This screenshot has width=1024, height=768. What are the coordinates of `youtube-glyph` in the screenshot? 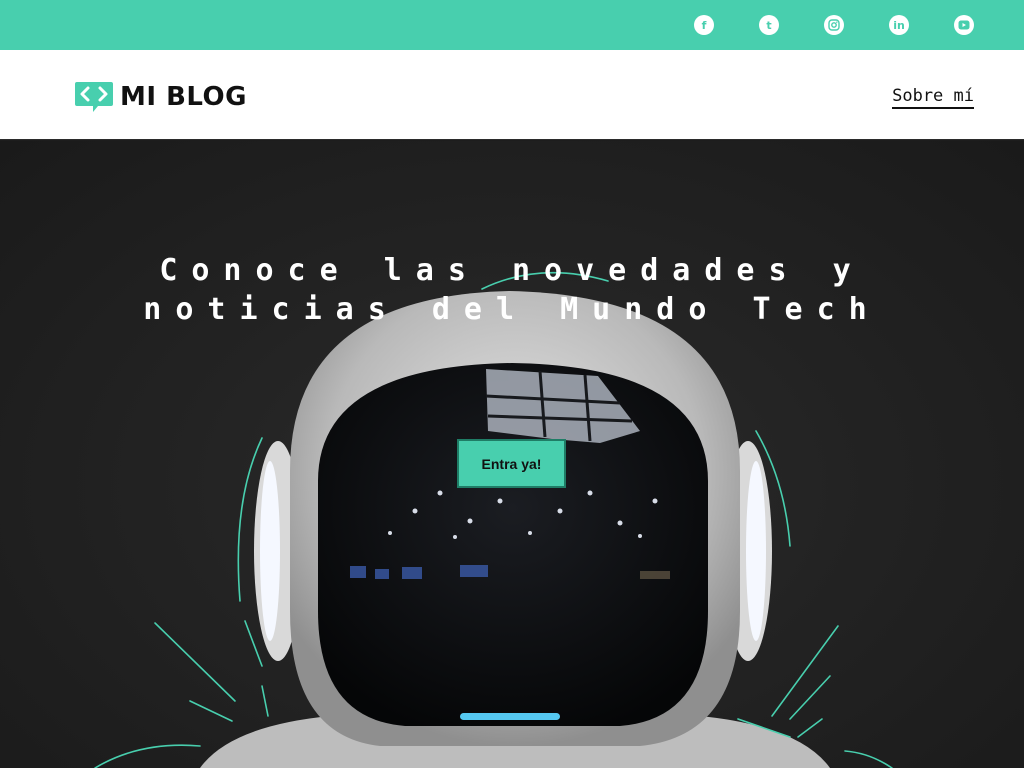 It's located at (964, 25).